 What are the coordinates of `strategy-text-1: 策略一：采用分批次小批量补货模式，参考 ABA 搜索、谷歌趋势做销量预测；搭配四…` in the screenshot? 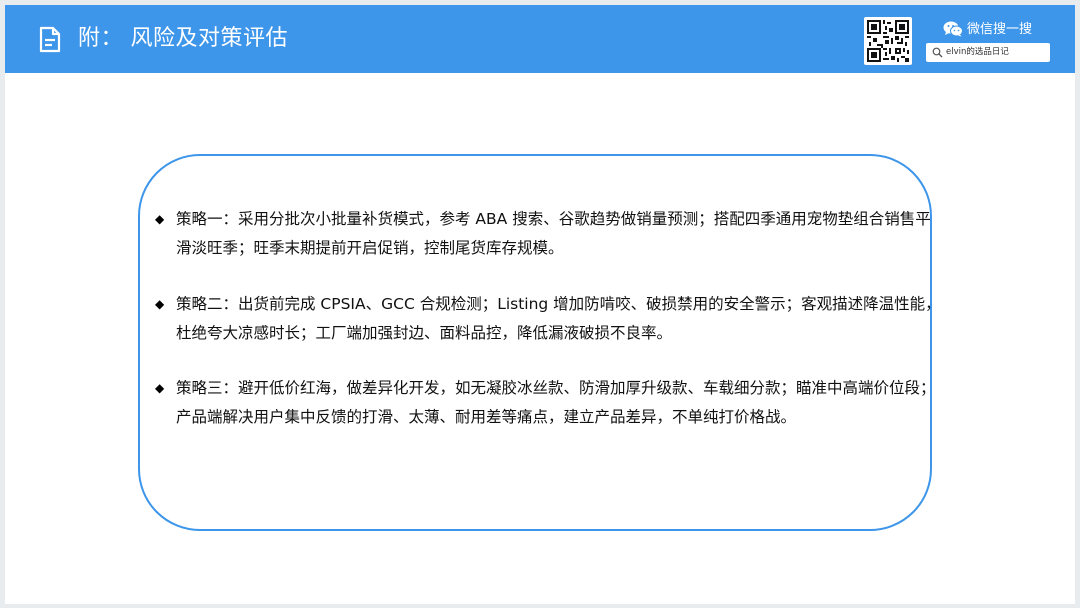 It's located at (553, 233).